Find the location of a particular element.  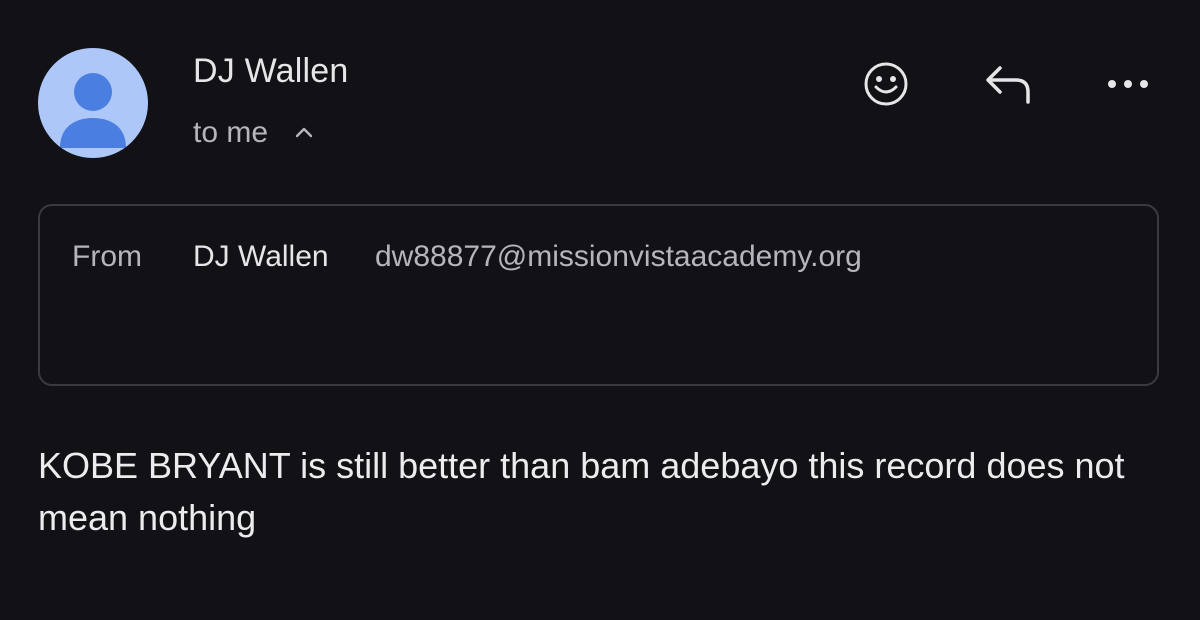

sender-avatar is located at coordinates (93, 103).